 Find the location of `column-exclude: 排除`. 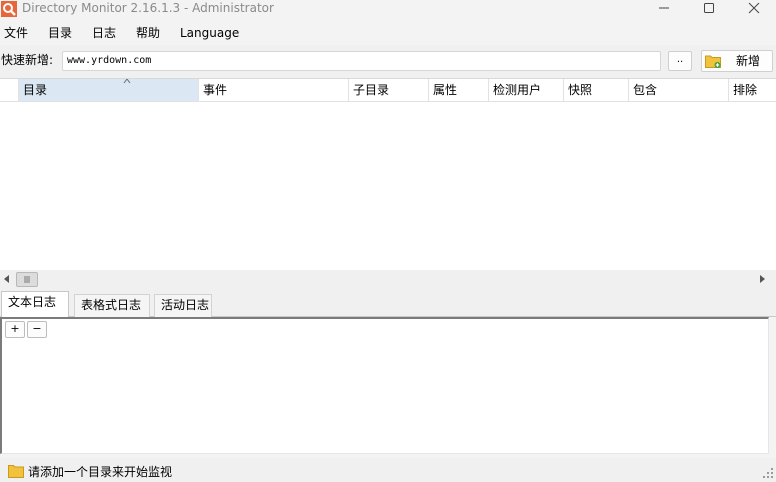

column-exclude: 排除 is located at coordinates (752, 90).